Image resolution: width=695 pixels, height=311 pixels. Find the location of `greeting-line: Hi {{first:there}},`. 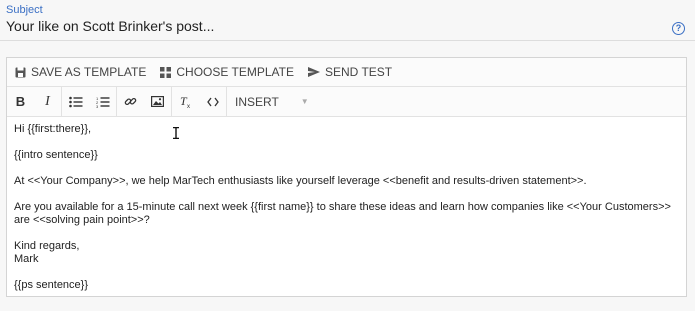

greeting-line: Hi {{first:there}}, is located at coordinates (53, 129).